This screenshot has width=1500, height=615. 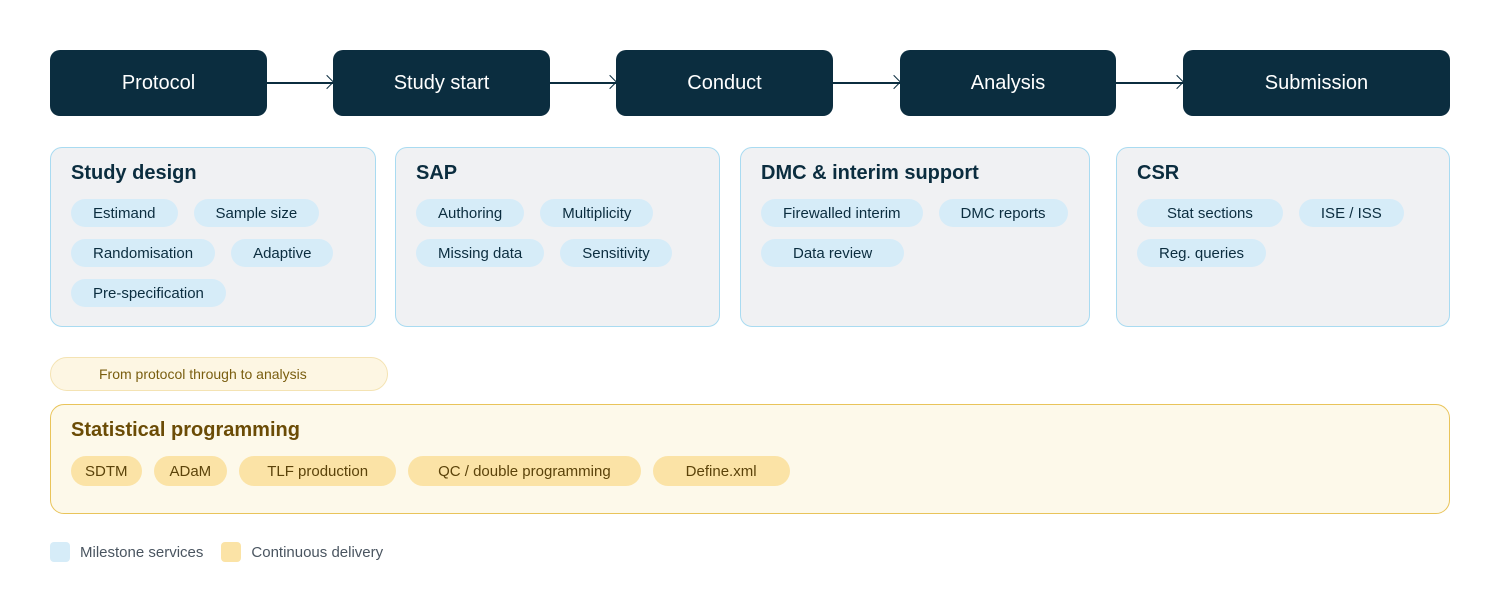 I want to click on stage-label: Protocol, so click(x=158, y=82).